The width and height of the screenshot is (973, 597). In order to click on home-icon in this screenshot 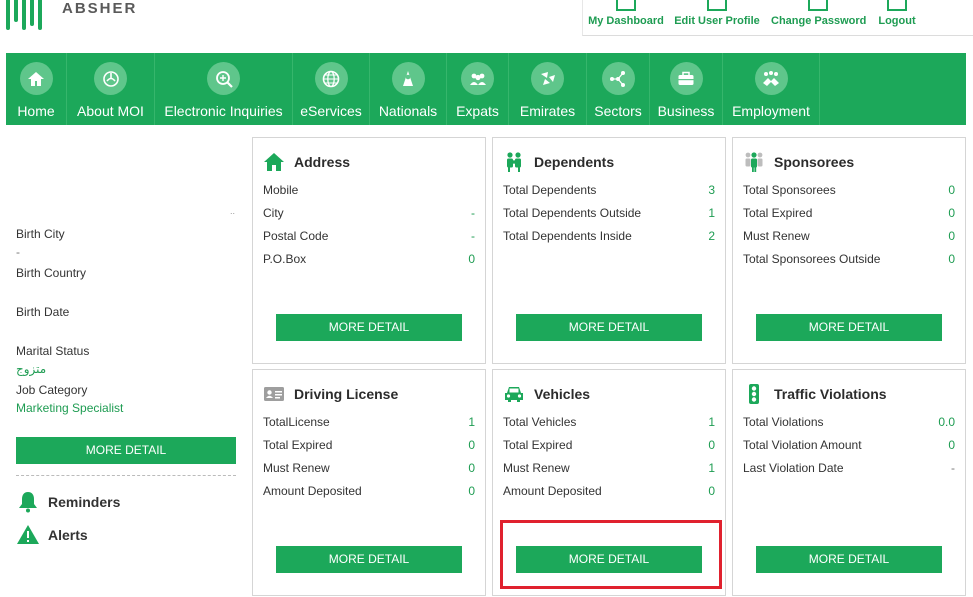, I will do `click(36, 78)`.